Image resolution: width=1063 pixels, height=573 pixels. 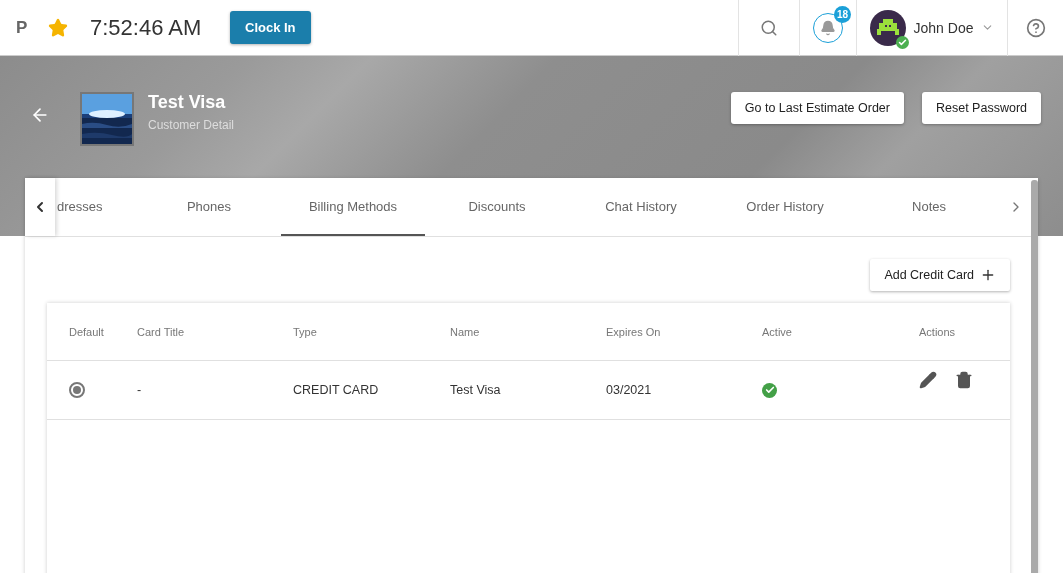 What do you see at coordinates (353, 207) in the screenshot?
I see `tab: Billing Methods` at bounding box center [353, 207].